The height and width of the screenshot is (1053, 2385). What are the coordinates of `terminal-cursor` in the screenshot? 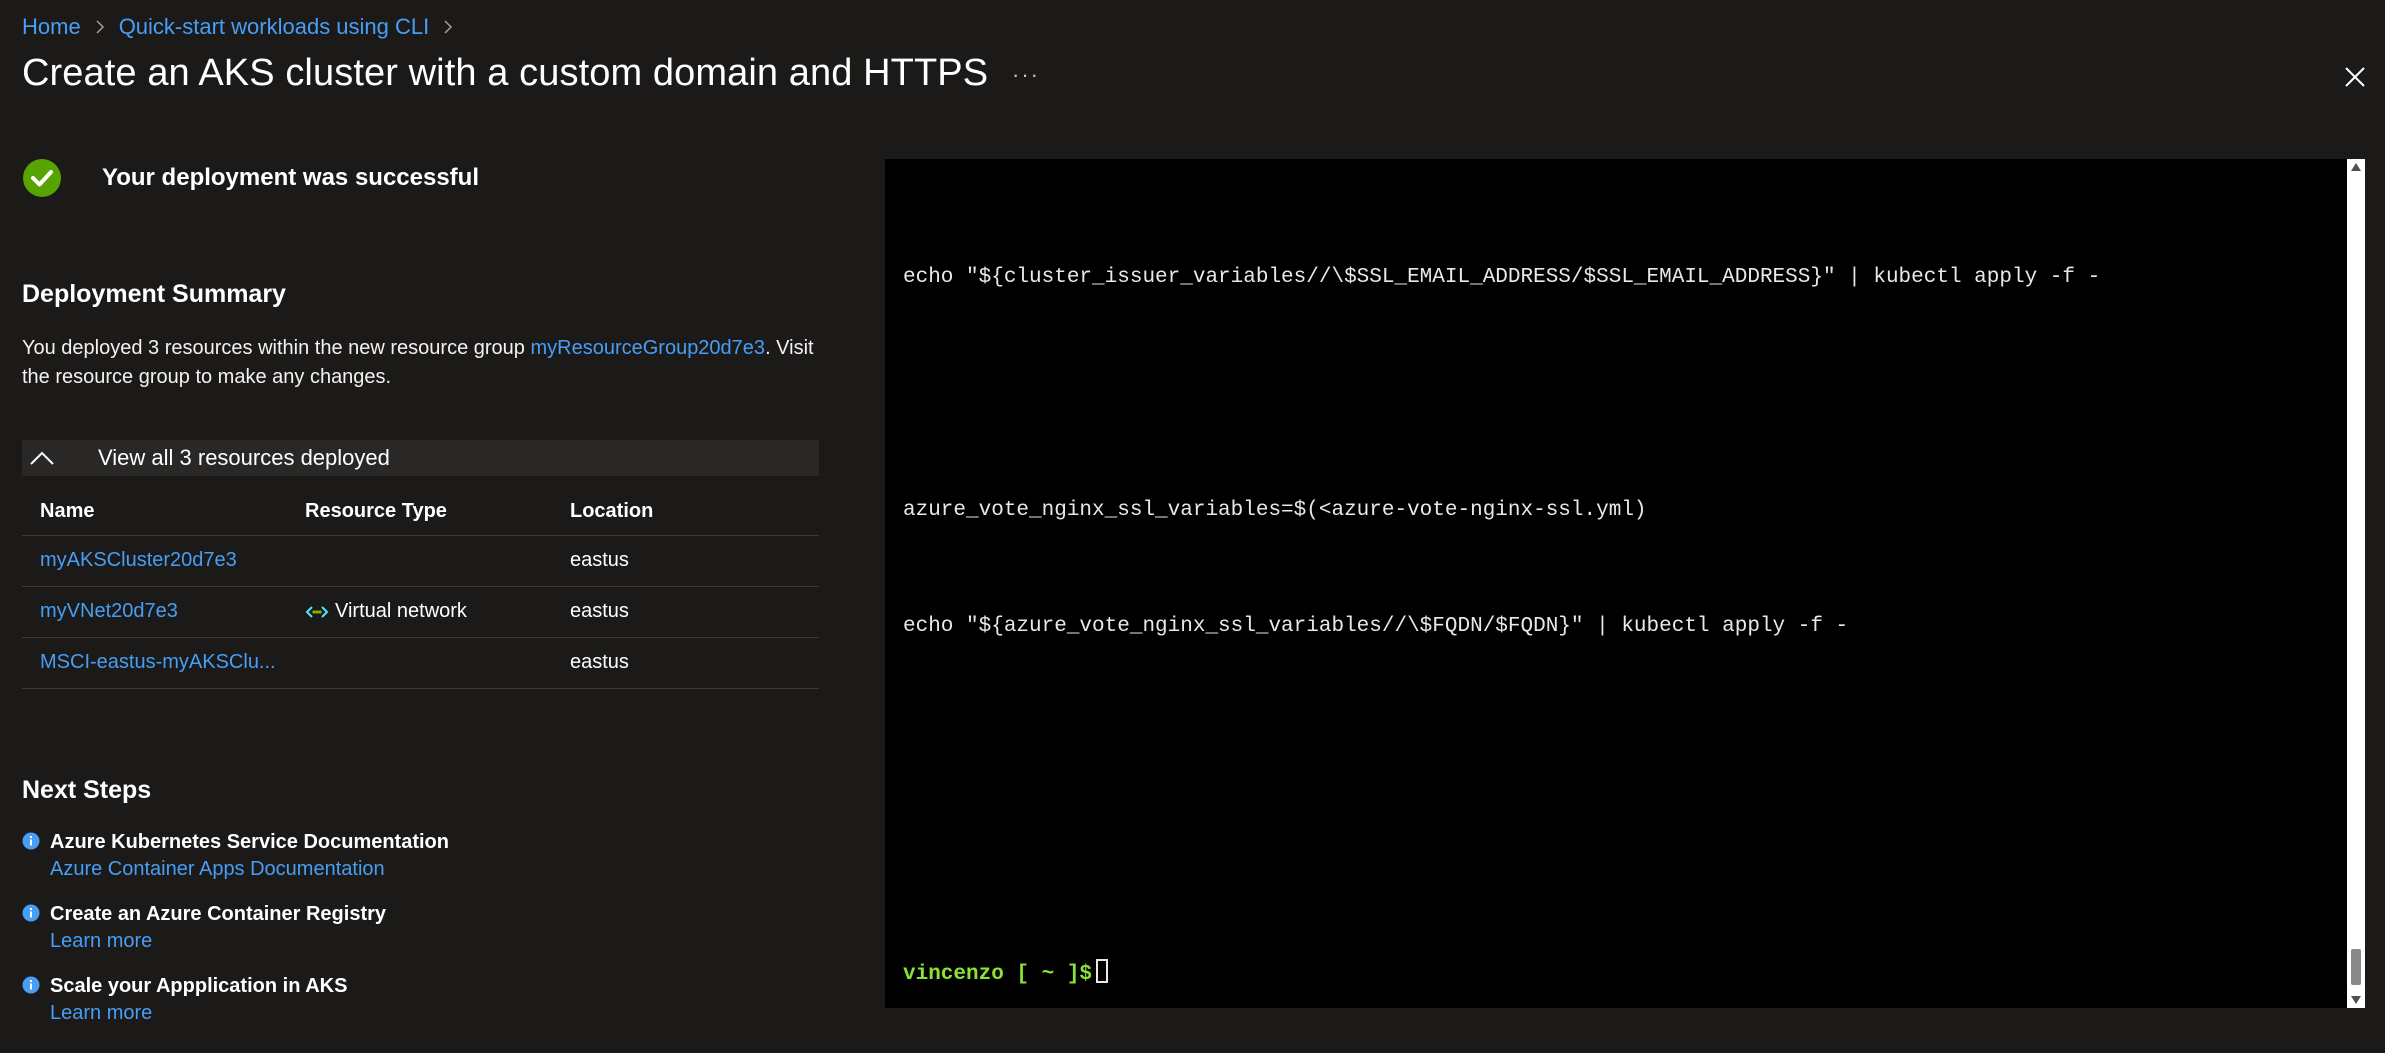 It's located at (1102, 971).